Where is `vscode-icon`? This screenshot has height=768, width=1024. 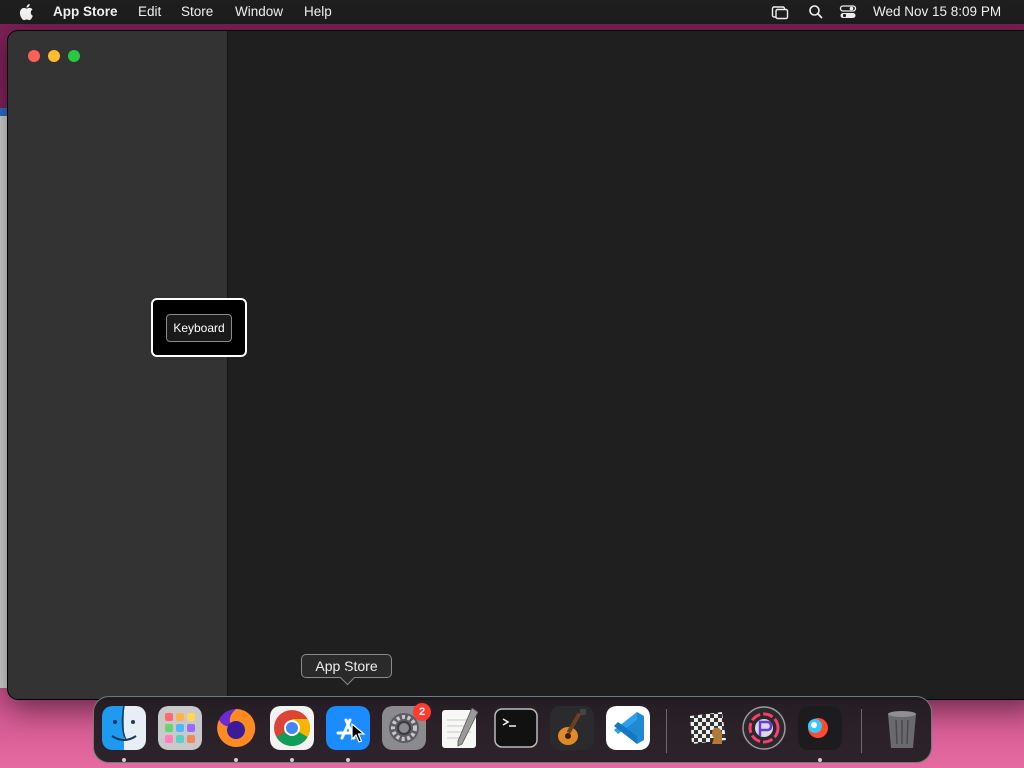
vscode-icon is located at coordinates (628, 728).